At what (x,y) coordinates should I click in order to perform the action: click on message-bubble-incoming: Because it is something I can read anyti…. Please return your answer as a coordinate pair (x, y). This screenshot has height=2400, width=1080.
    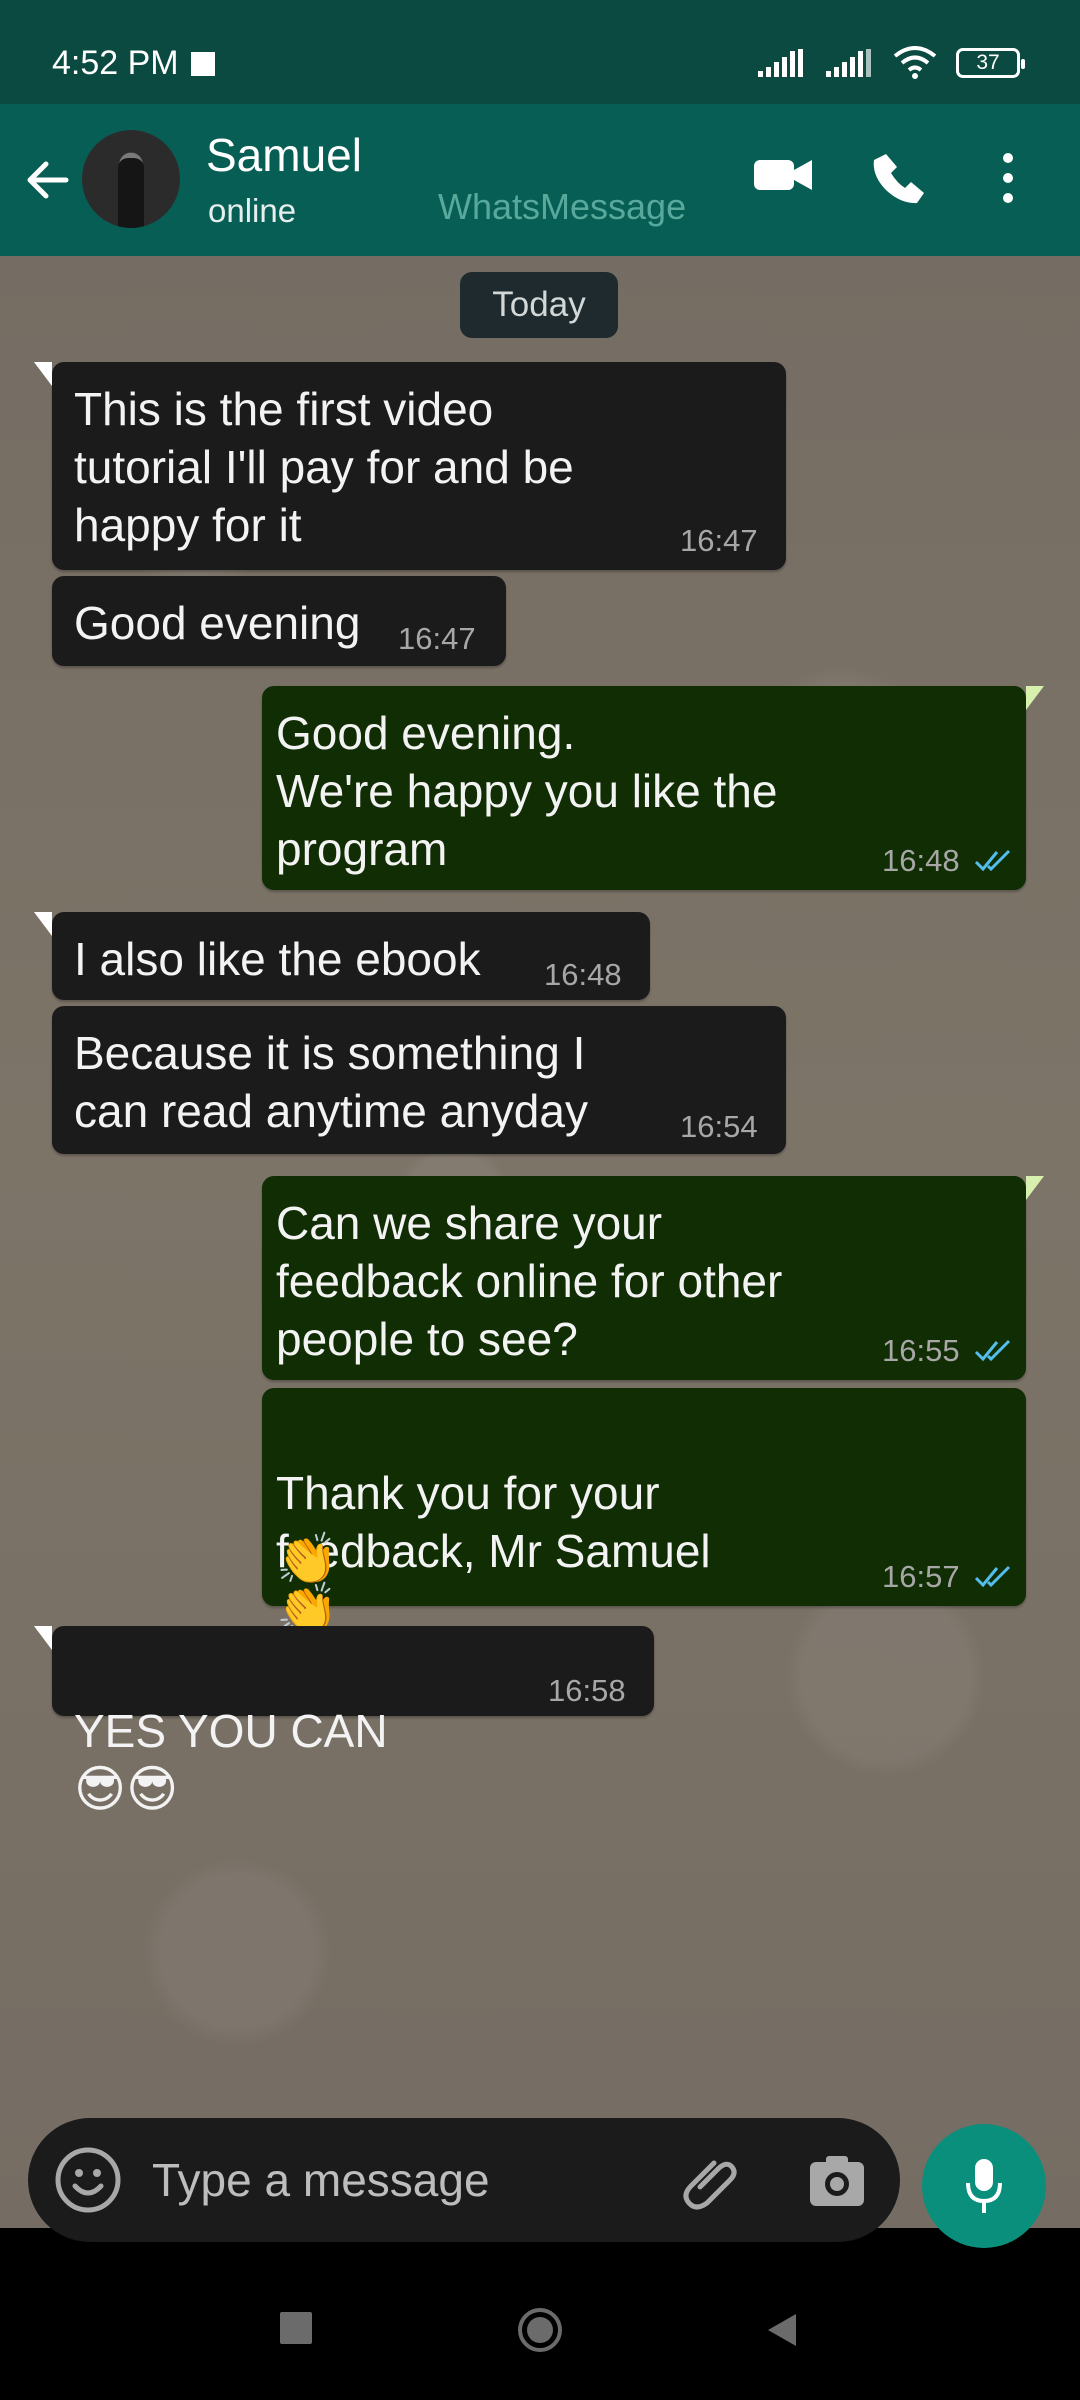
    Looking at the image, I should click on (419, 1080).